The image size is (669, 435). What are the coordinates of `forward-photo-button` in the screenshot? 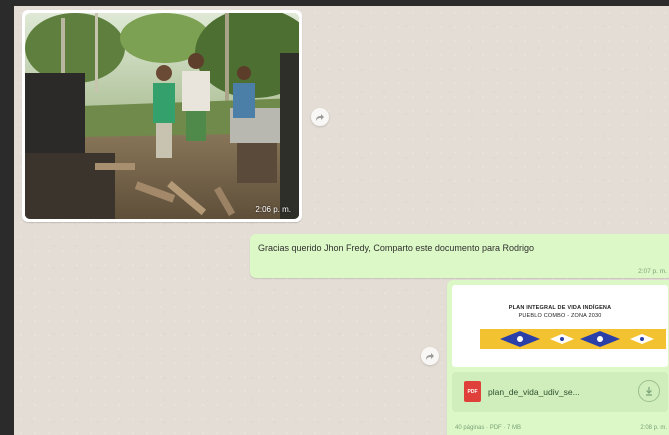 It's located at (320, 117).